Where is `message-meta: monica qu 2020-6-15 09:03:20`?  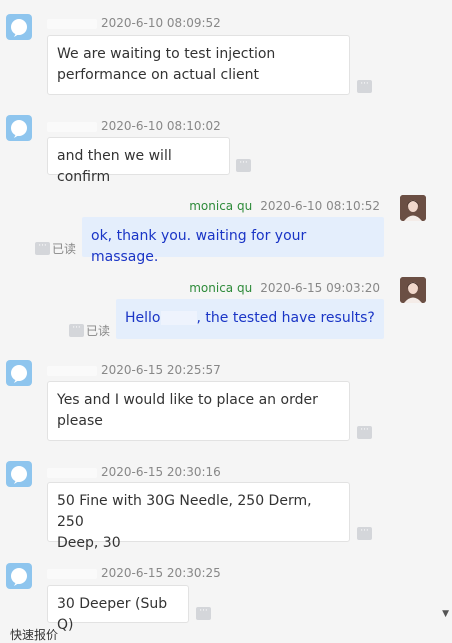 message-meta: monica qu 2020-6-15 09:03:20 is located at coordinates (284, 288).